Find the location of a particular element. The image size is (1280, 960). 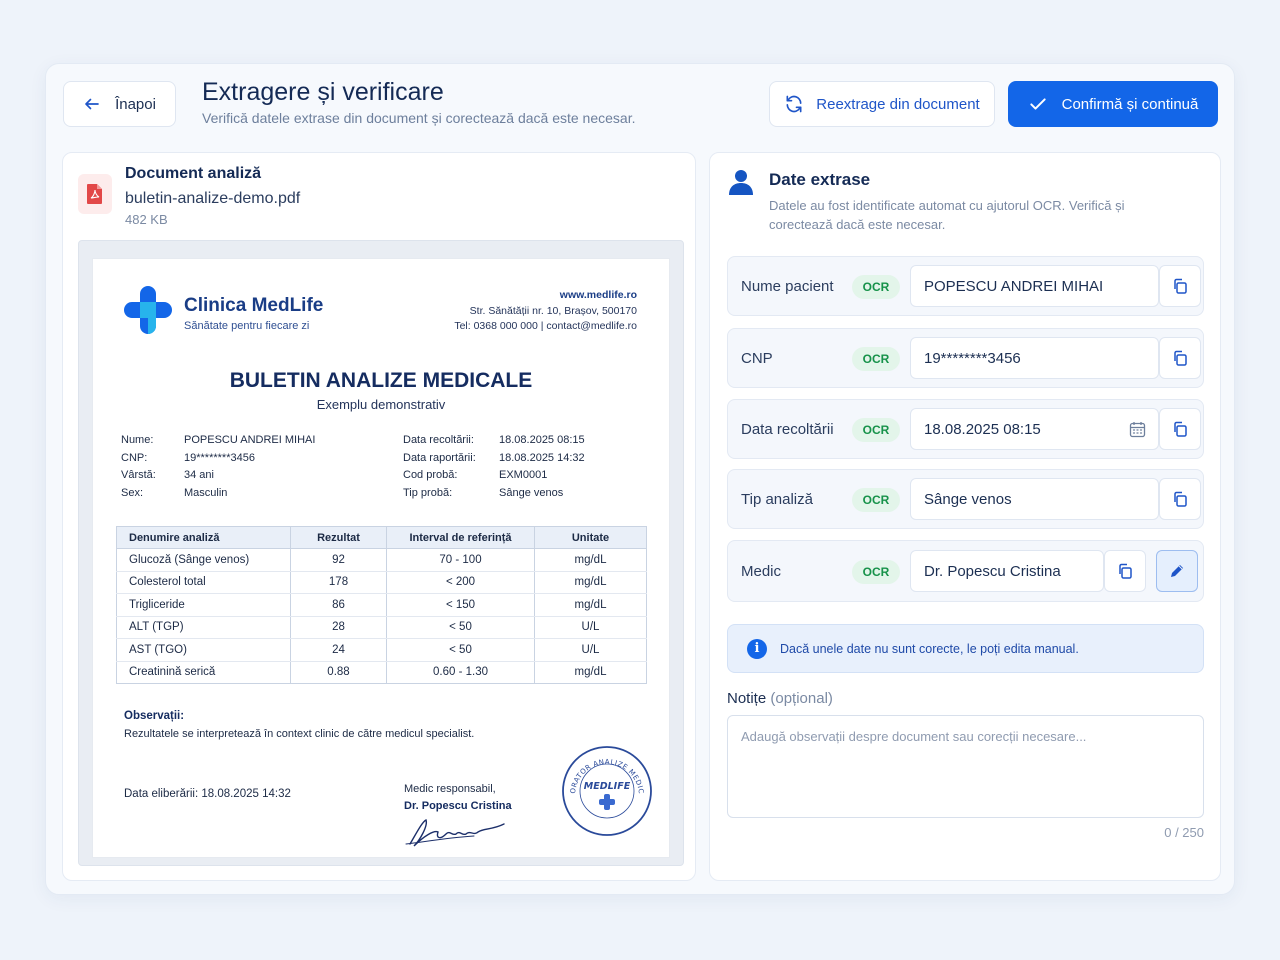

table-cell: Colesterol total is located at coordinates (203, 582).